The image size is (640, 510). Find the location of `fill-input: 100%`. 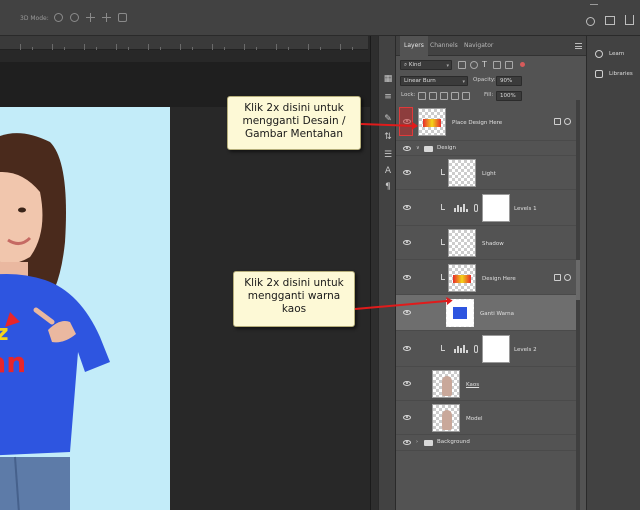

fill-input: 100% is located at coordinates (509, 96).